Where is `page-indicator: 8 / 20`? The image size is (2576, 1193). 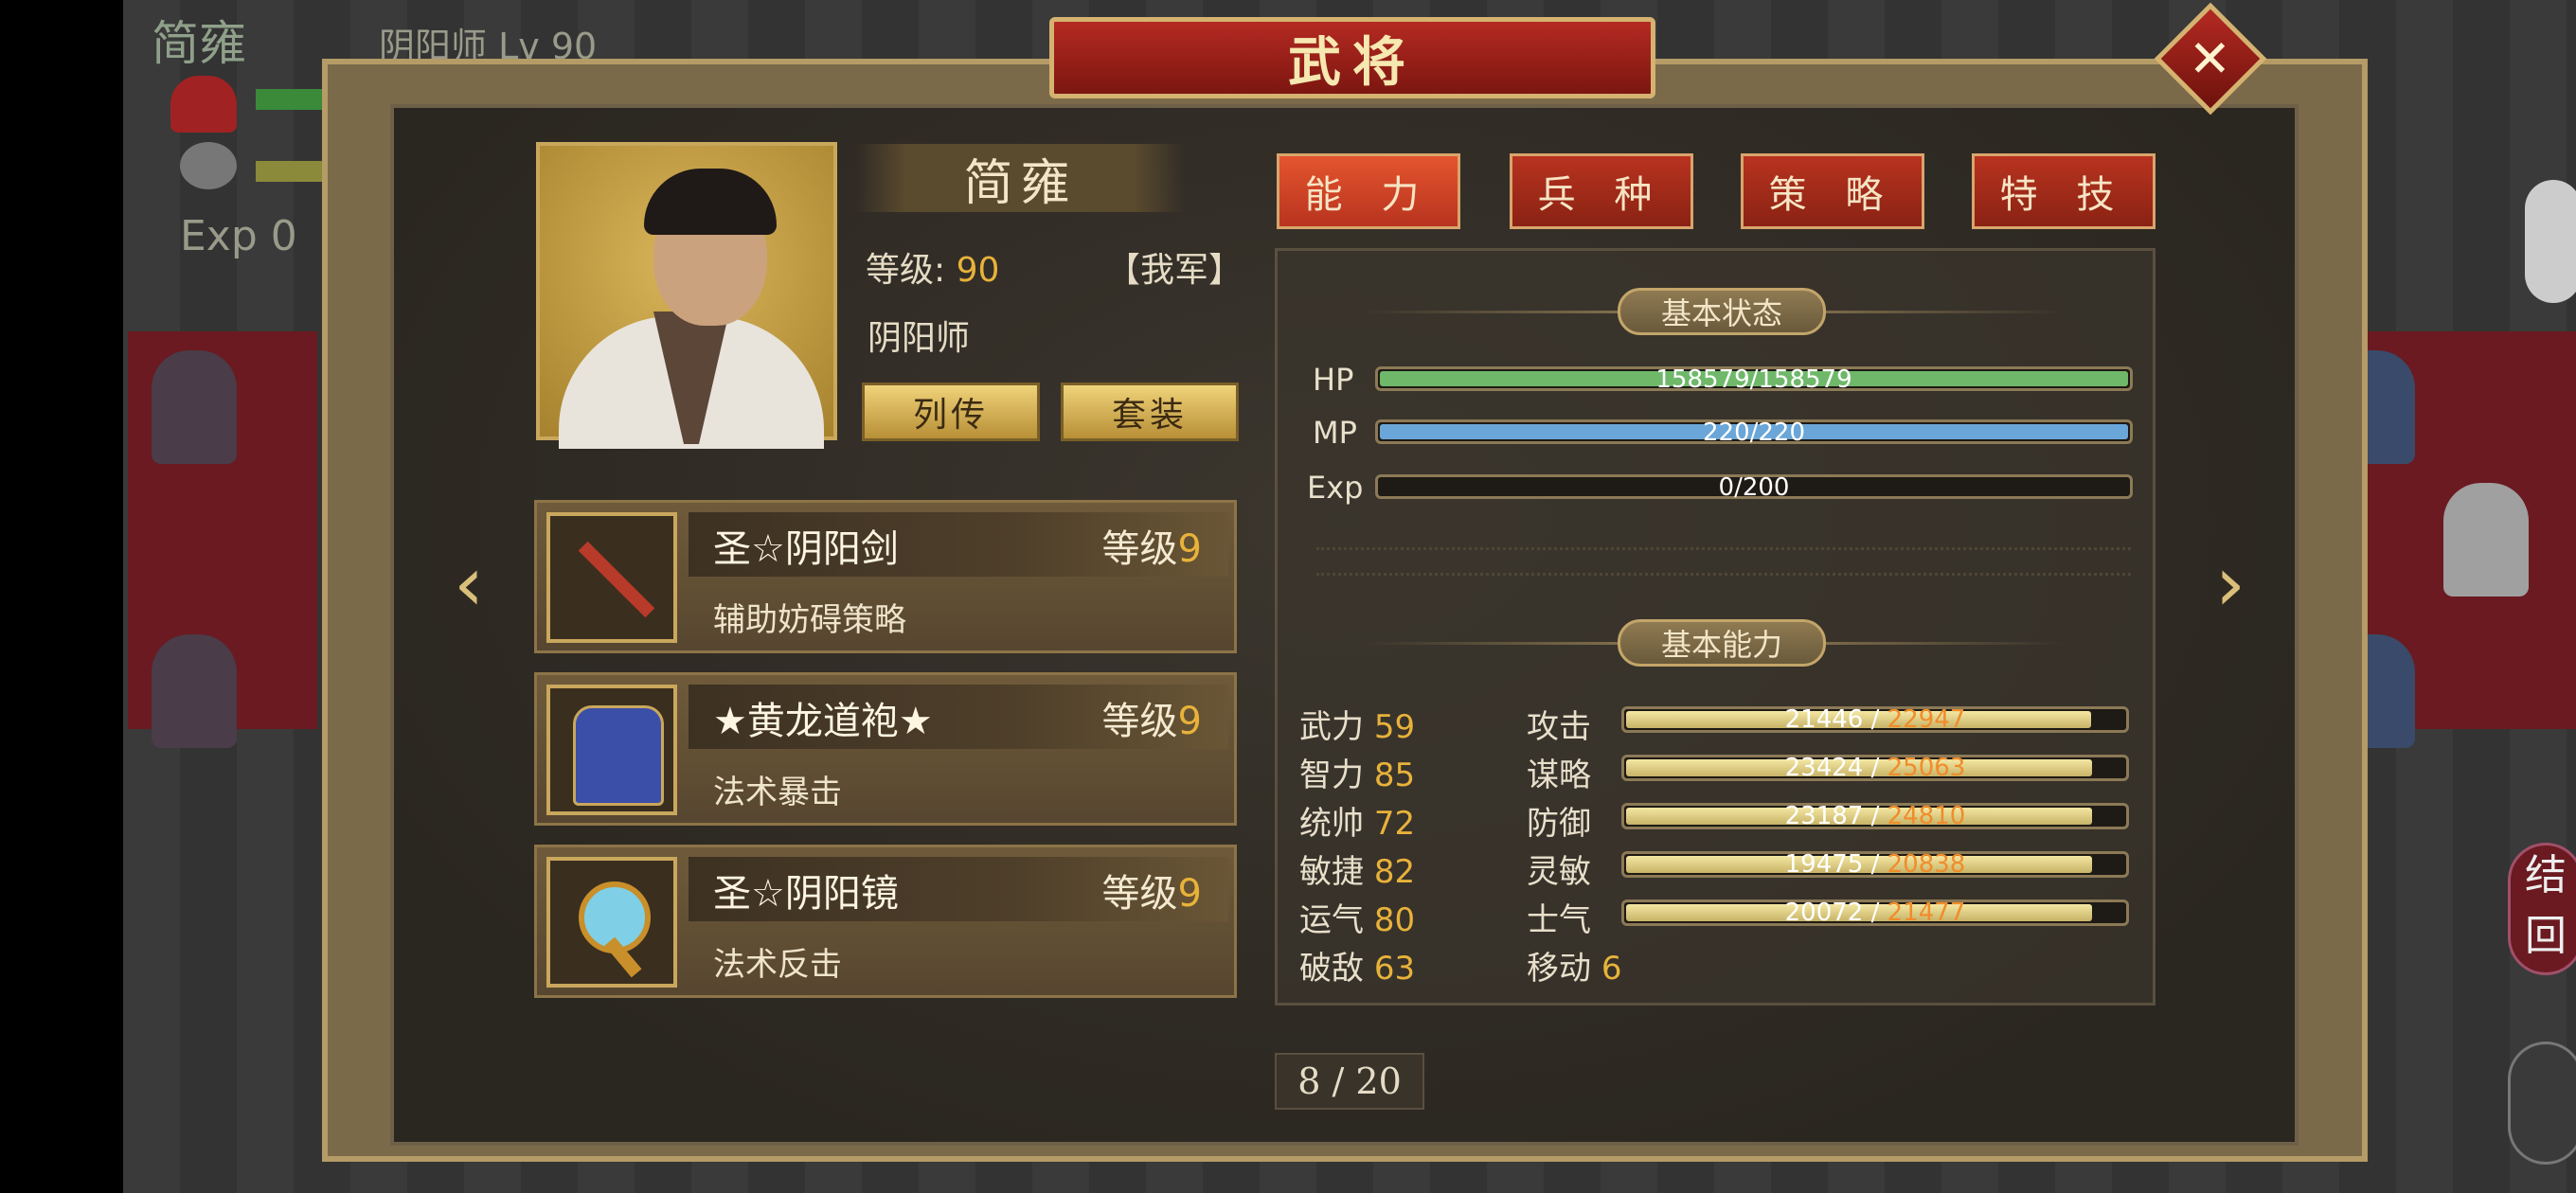
page-indicator: 8 / 20 is located at coordinates (1349, 1081).